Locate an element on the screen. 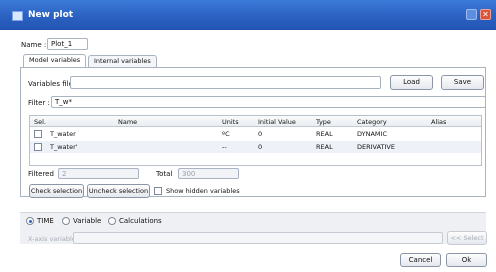 This screenshot has height=272, width=496. table-row: T_water ºC 0 REAL DYNAMIC is located at coordinates (255, 134).